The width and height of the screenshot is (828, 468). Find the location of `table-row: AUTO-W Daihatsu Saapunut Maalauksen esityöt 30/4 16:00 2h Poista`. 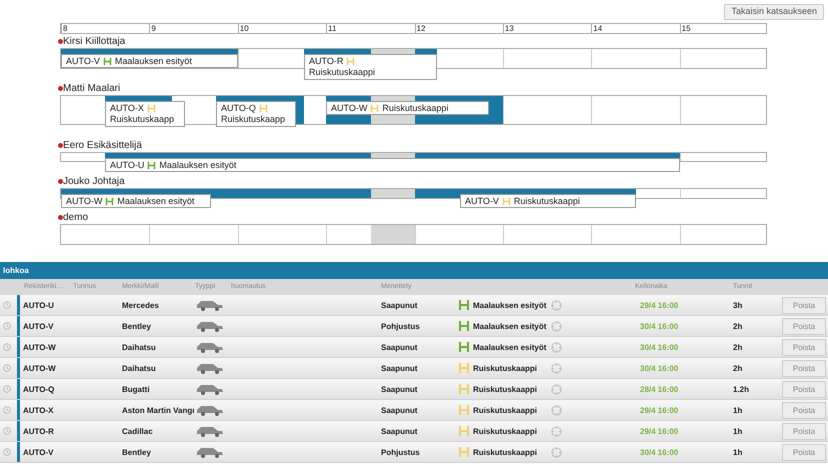

table-row: AUTO-W Daihatsu Saapunut Maalauksen esityöt 30/4 16:00 2h Poista is located at coordinates (414, 347).